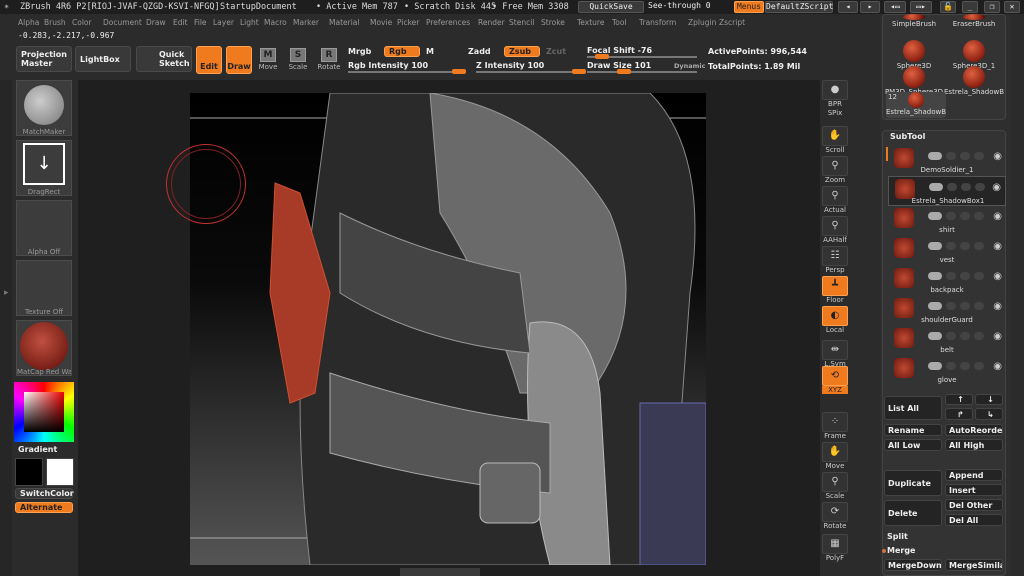  I want to click on subtool-item: ◉ backpack, so click(947, 281).